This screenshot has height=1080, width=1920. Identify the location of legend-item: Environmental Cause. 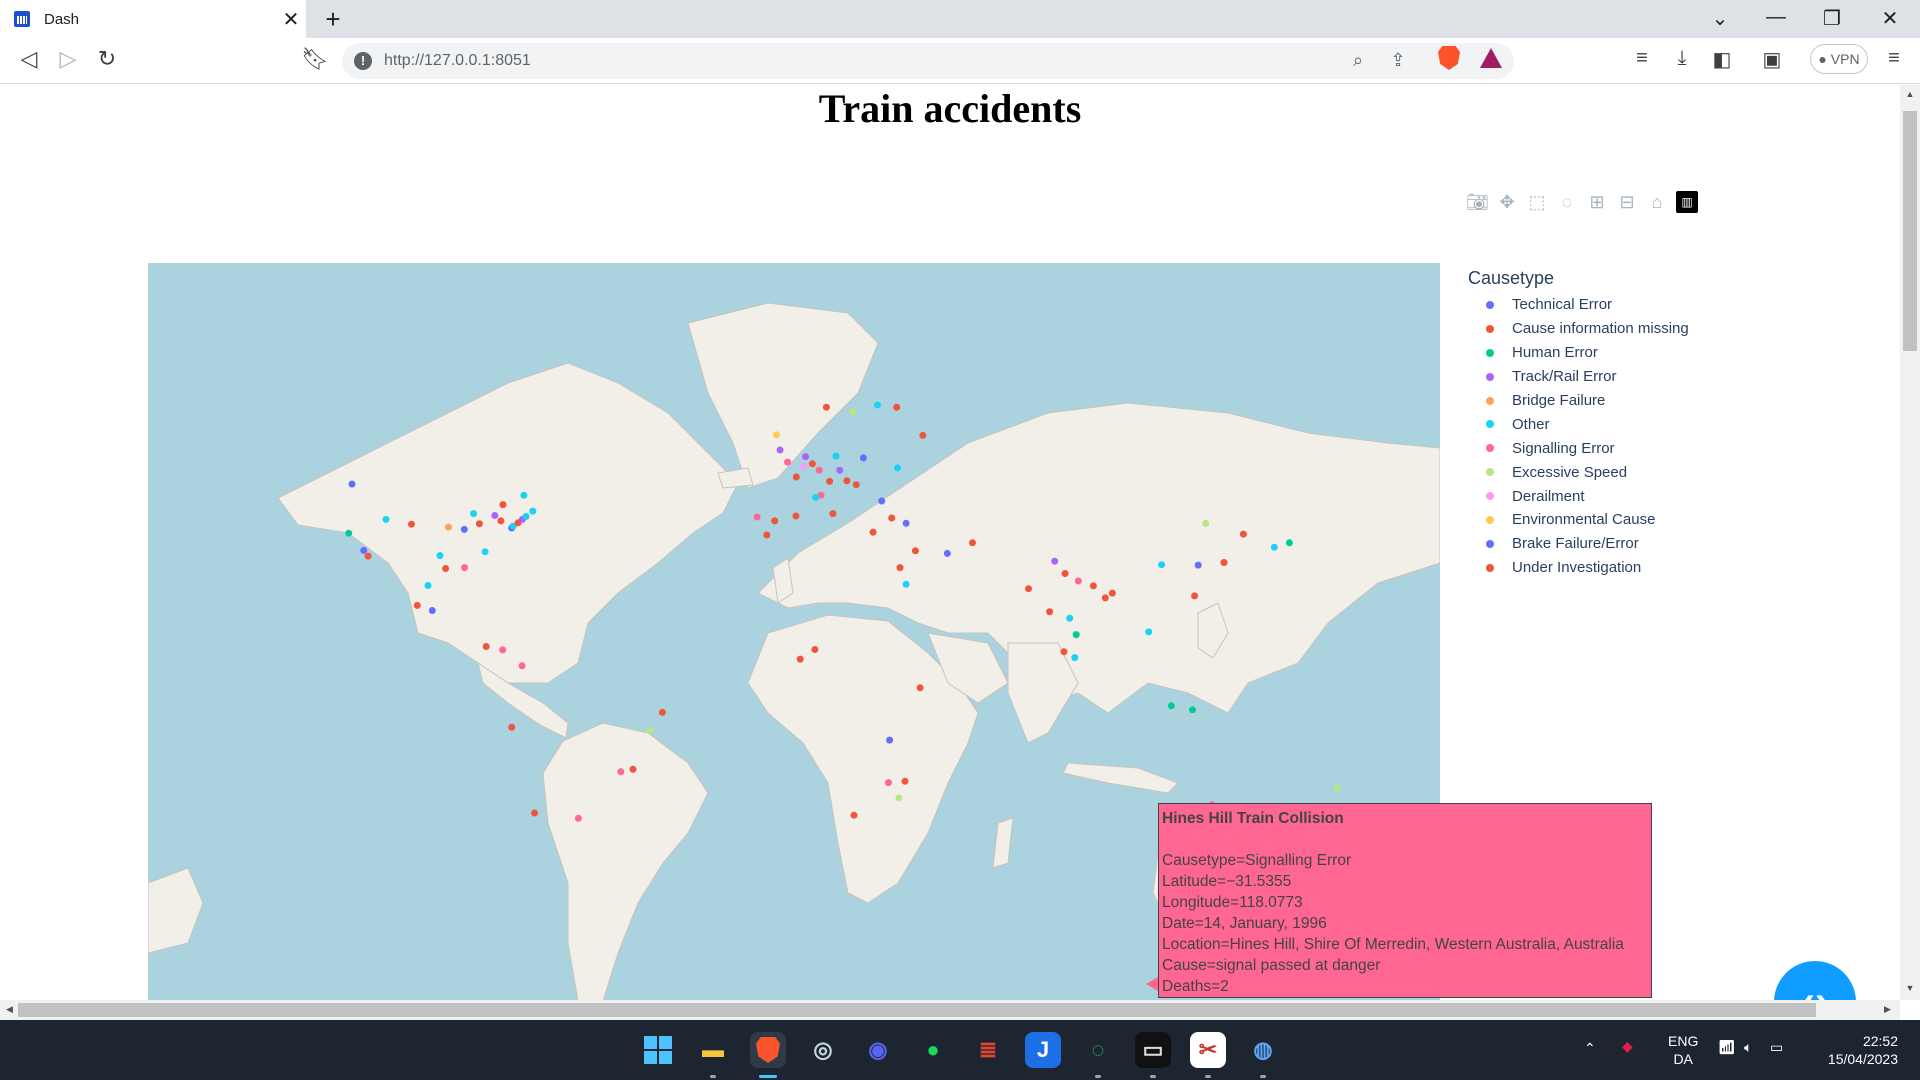
(1578, 520).